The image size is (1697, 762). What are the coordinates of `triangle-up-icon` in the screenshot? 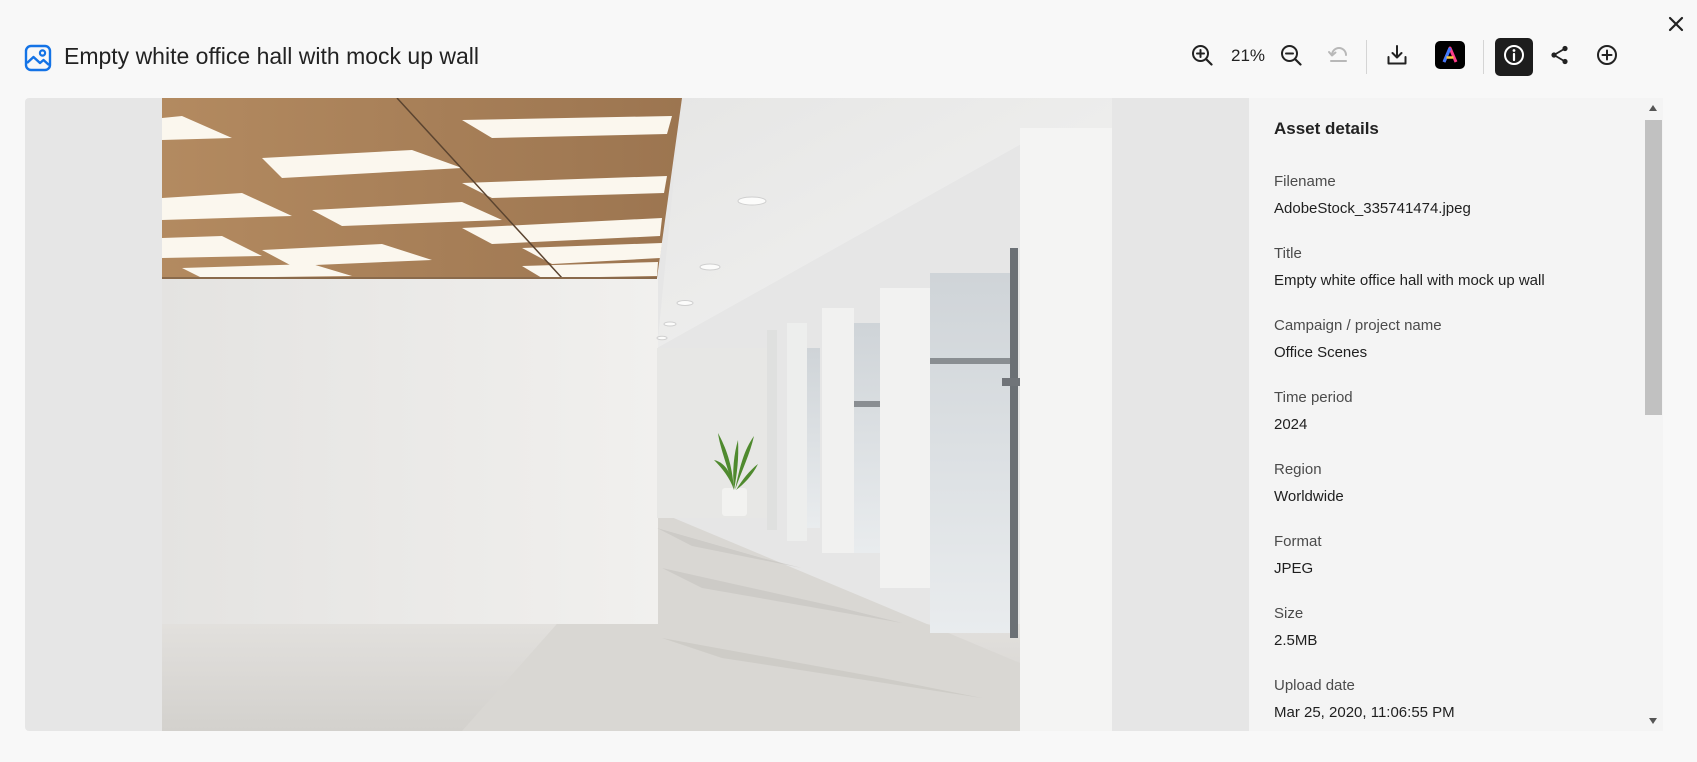 It's located at (1653, 108).